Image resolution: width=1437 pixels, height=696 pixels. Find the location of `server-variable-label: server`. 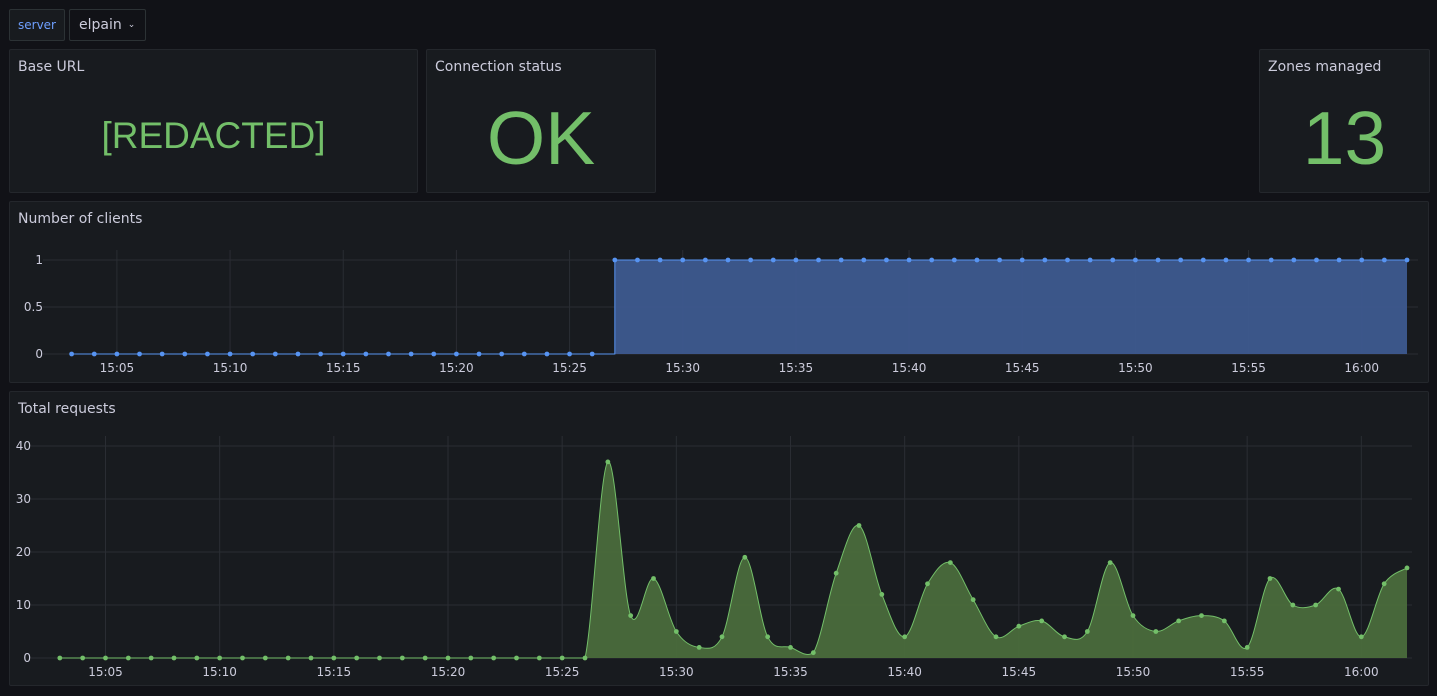

server-variable-label: server is located at coordinates (37, 25).